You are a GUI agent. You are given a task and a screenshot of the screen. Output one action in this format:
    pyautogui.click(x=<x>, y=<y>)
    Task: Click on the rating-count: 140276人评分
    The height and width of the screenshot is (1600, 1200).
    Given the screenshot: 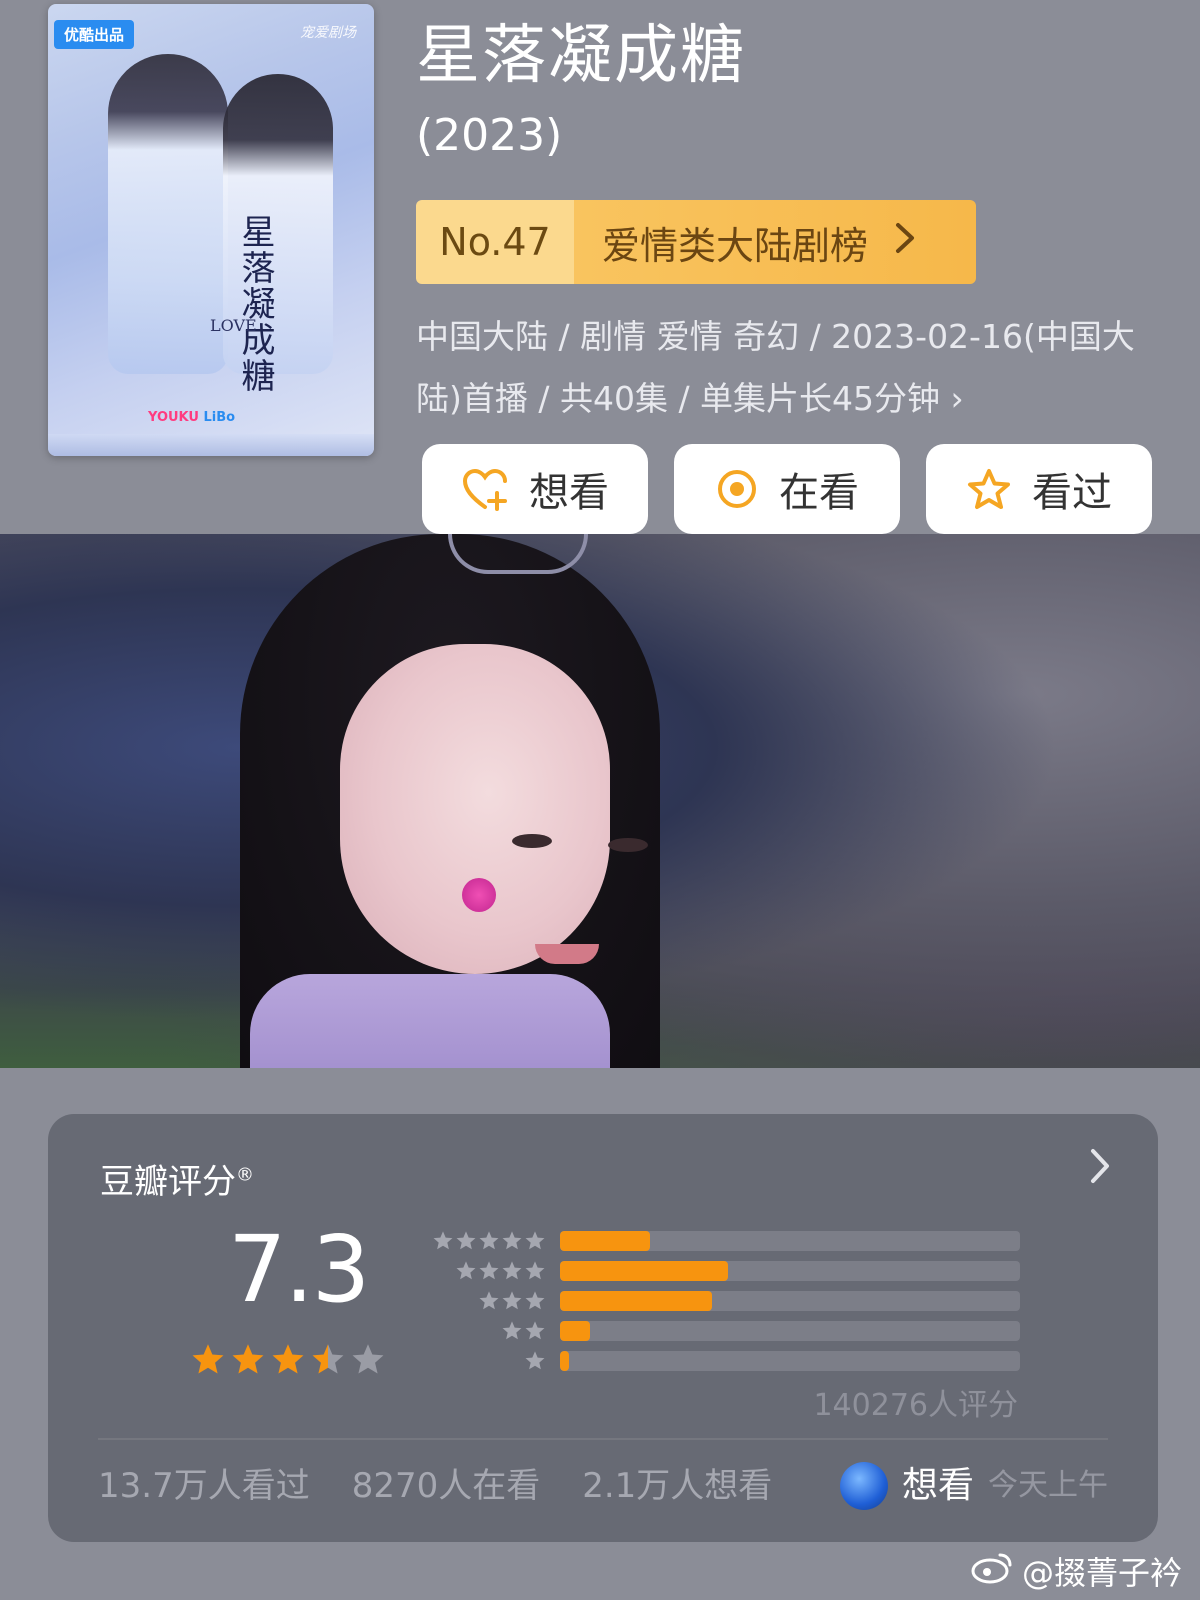 What is the action you would take?
    pyautogui.click(x=915, y=1405)
    